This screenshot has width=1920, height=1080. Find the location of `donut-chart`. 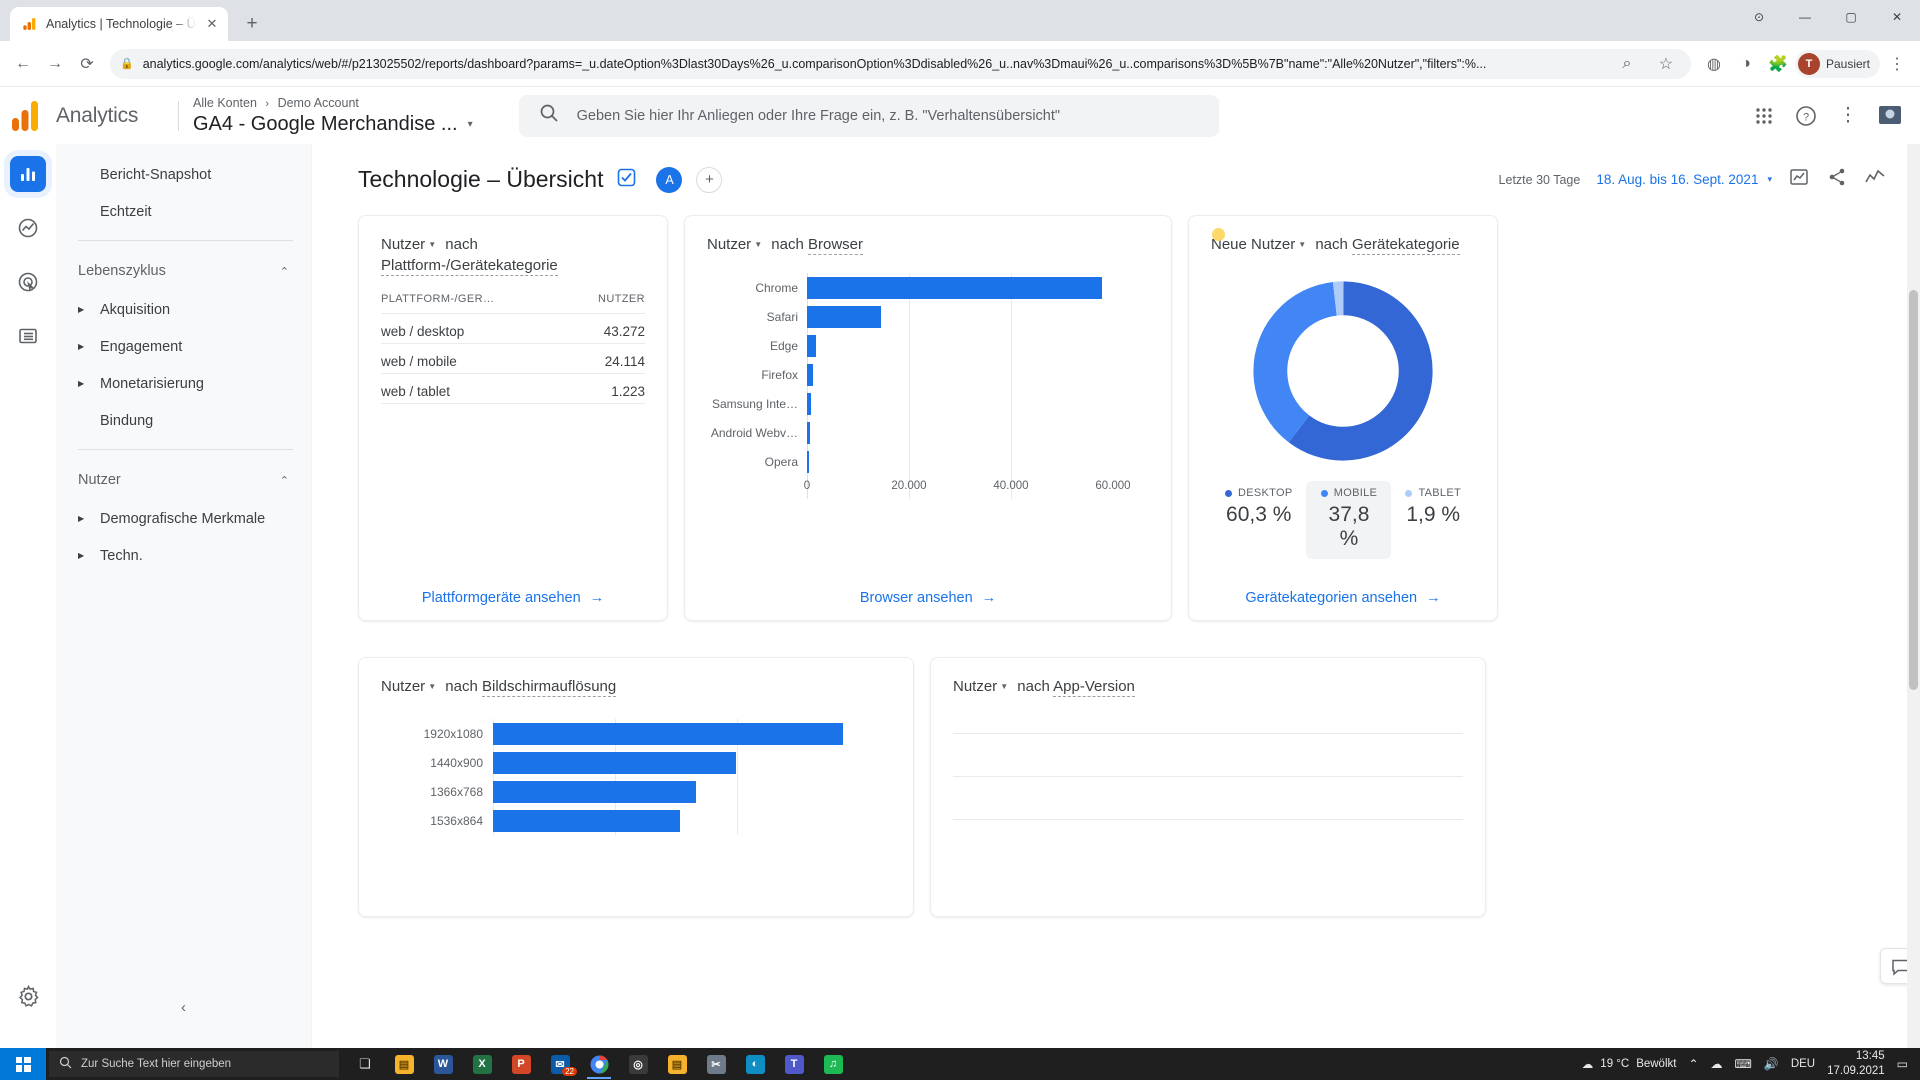

donut-chart is located at coordinates (1343, 371).